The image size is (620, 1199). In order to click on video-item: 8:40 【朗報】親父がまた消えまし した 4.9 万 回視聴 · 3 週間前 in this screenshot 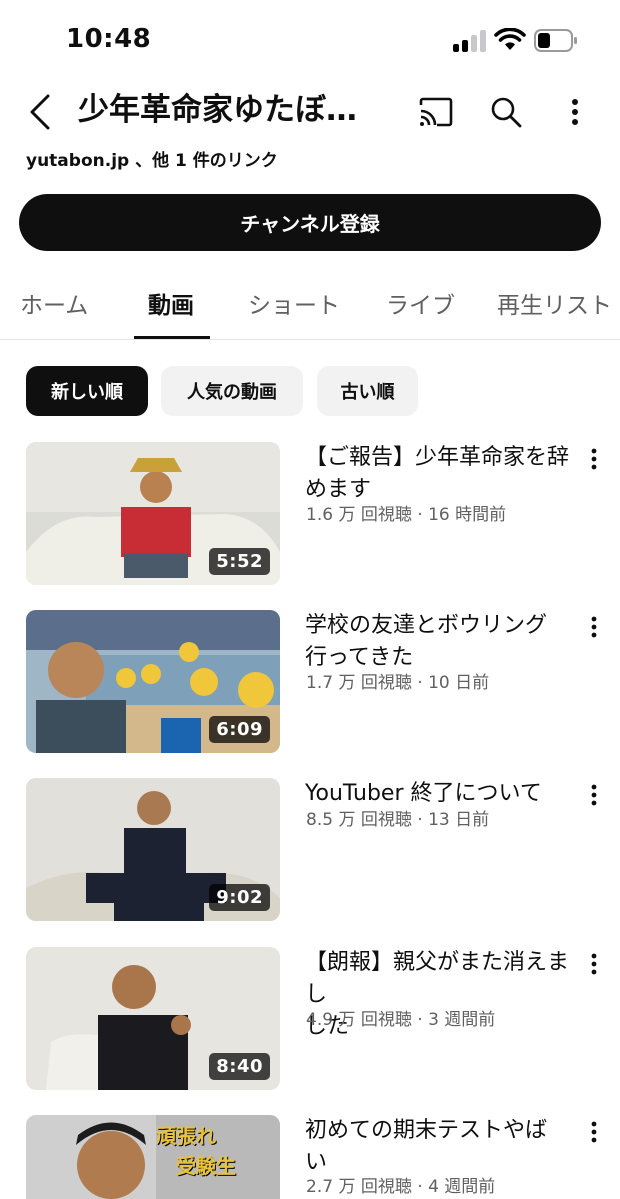, I will do `click(310, 1022)`.